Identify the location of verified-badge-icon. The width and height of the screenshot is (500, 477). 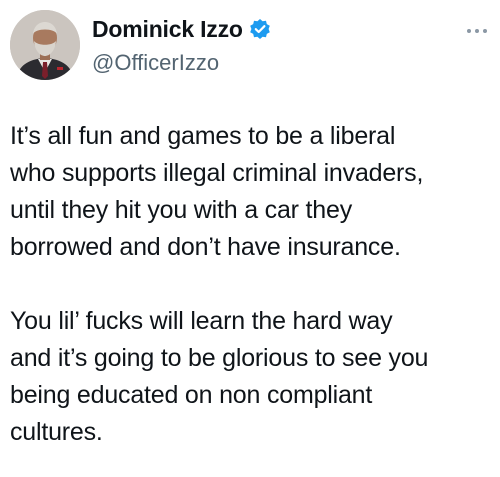
(260, 29).